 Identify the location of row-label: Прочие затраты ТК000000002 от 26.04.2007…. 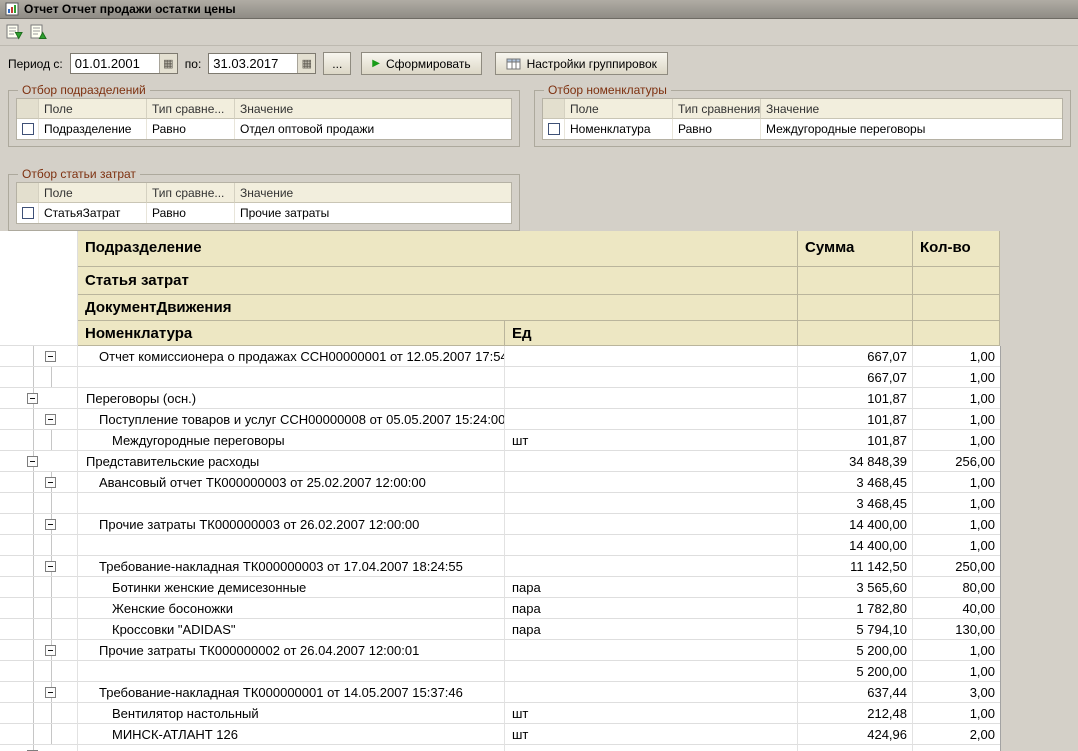
(291, 650).